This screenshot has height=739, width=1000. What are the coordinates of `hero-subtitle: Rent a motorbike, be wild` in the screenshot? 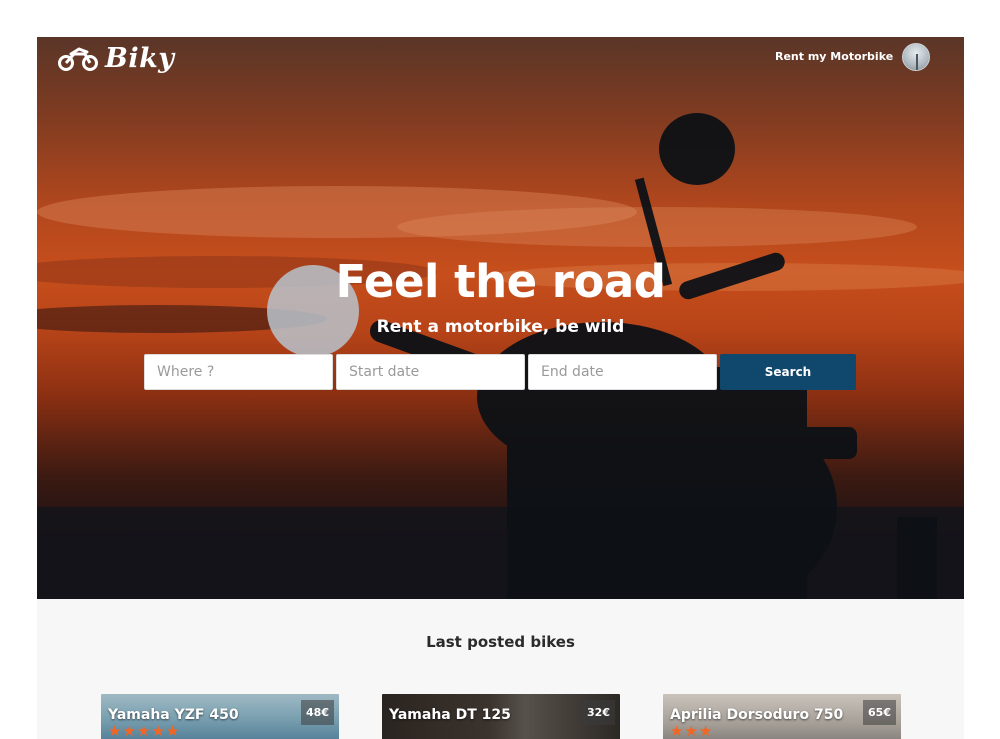 It's located at (500, 327).